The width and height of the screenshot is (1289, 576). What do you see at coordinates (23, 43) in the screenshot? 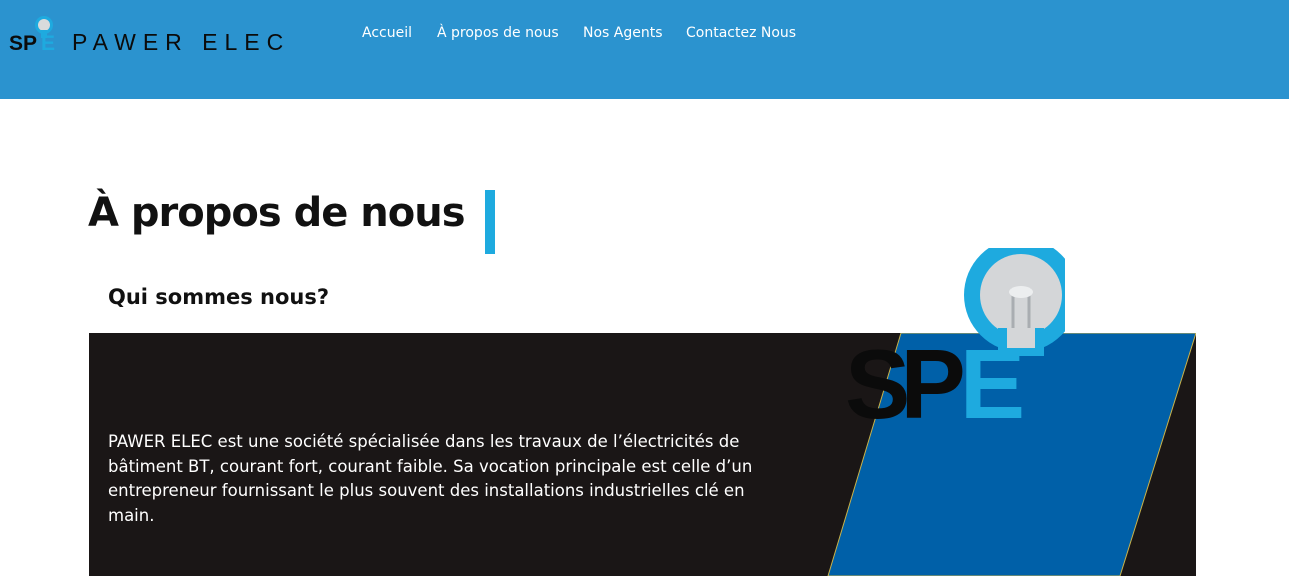
I see `svg-text: SP` at bounding box center [23, 43].